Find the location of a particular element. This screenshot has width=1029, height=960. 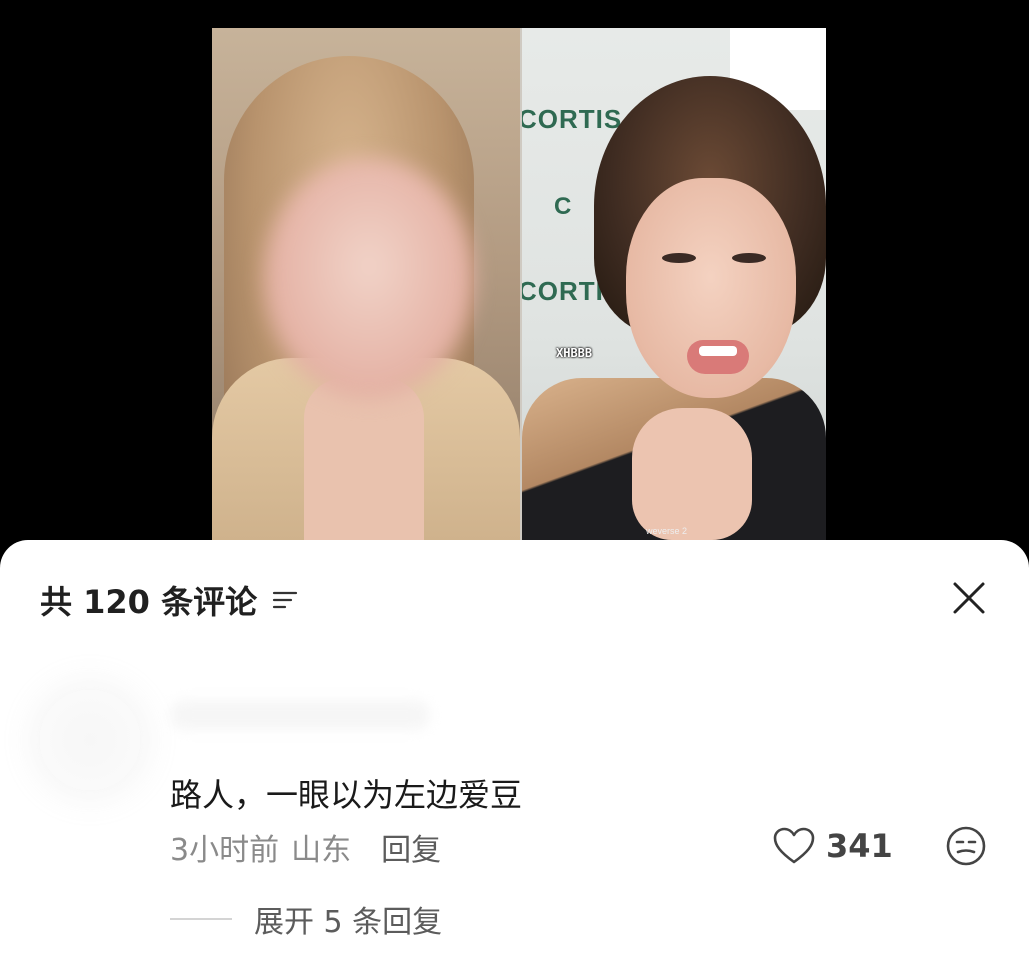

comments-count-title: 共 120 条评论 is located at coordinates (149, 602).